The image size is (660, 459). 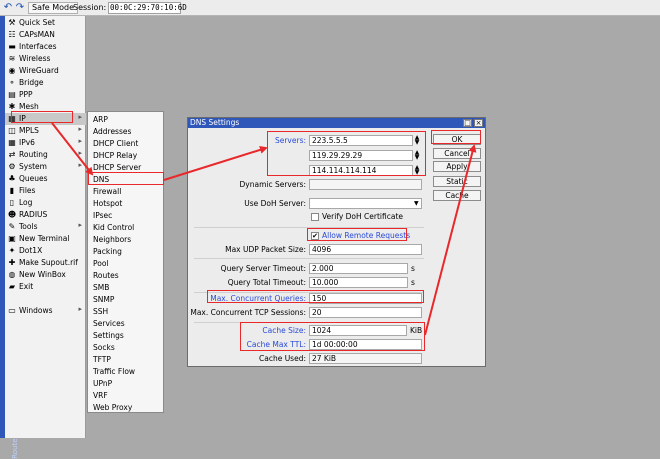 What do you see at coordinates (457, 181) in the screenshot?
I see `static-button: Static` at bounding box center [457, 181].